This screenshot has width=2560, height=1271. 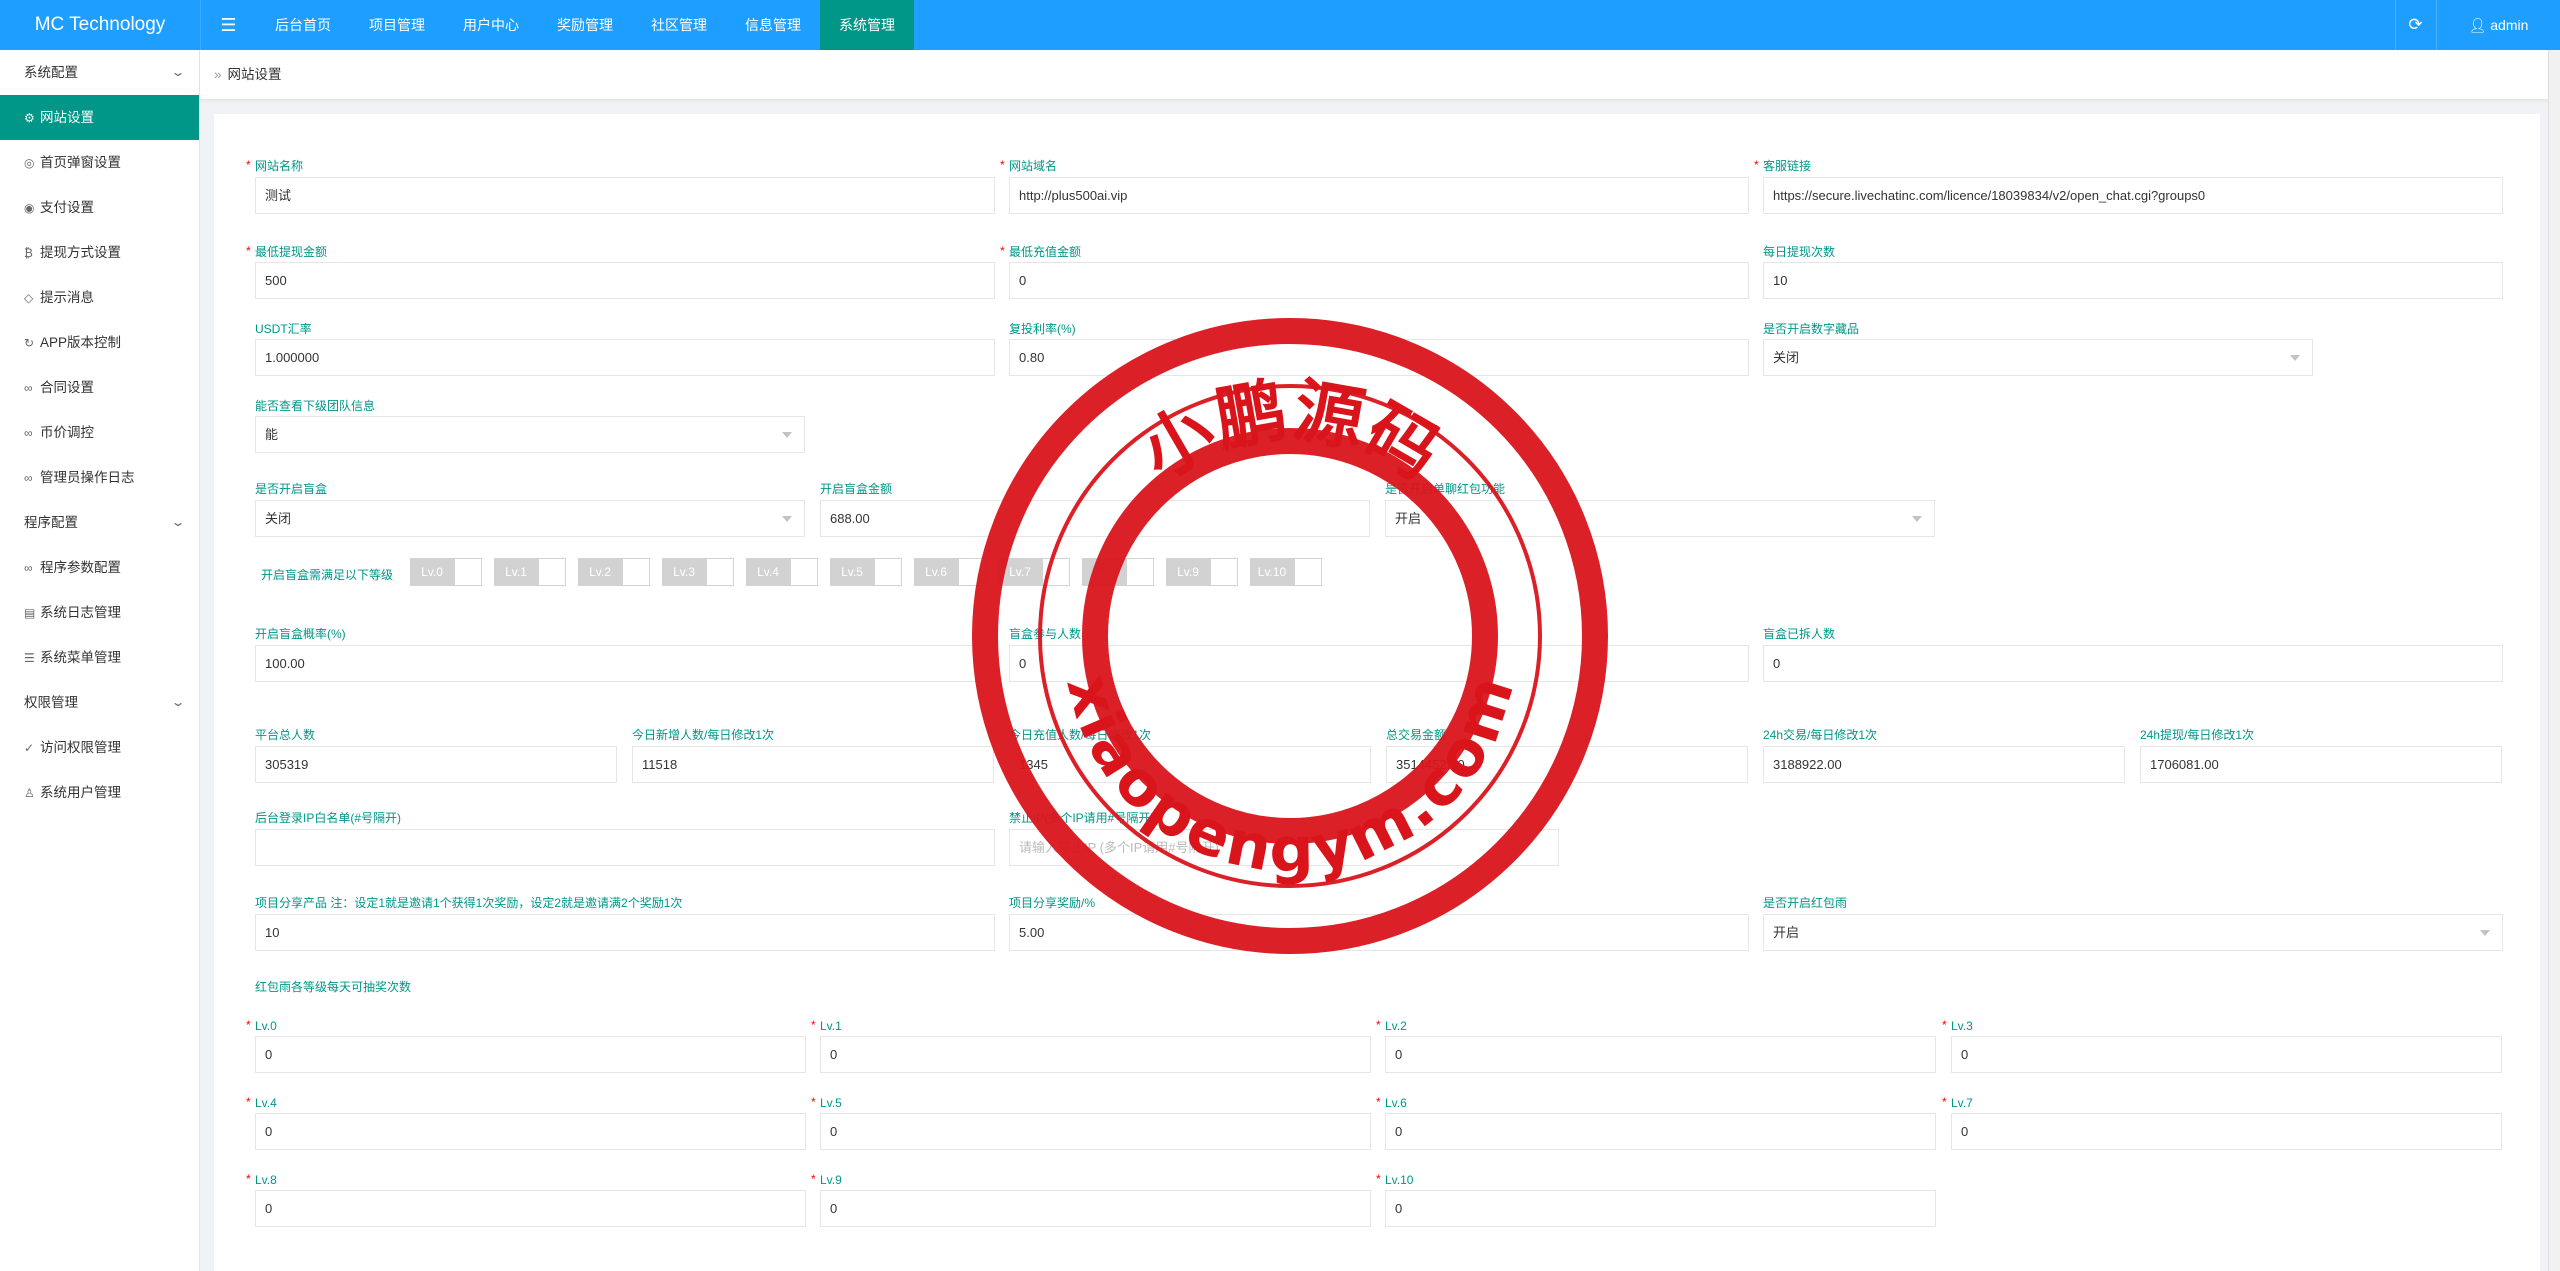 What do you see at coordinates (826, 1025) in the screenshot?
I see `rain-level-label: * Lv.1` at bounding box center [826, 1025].